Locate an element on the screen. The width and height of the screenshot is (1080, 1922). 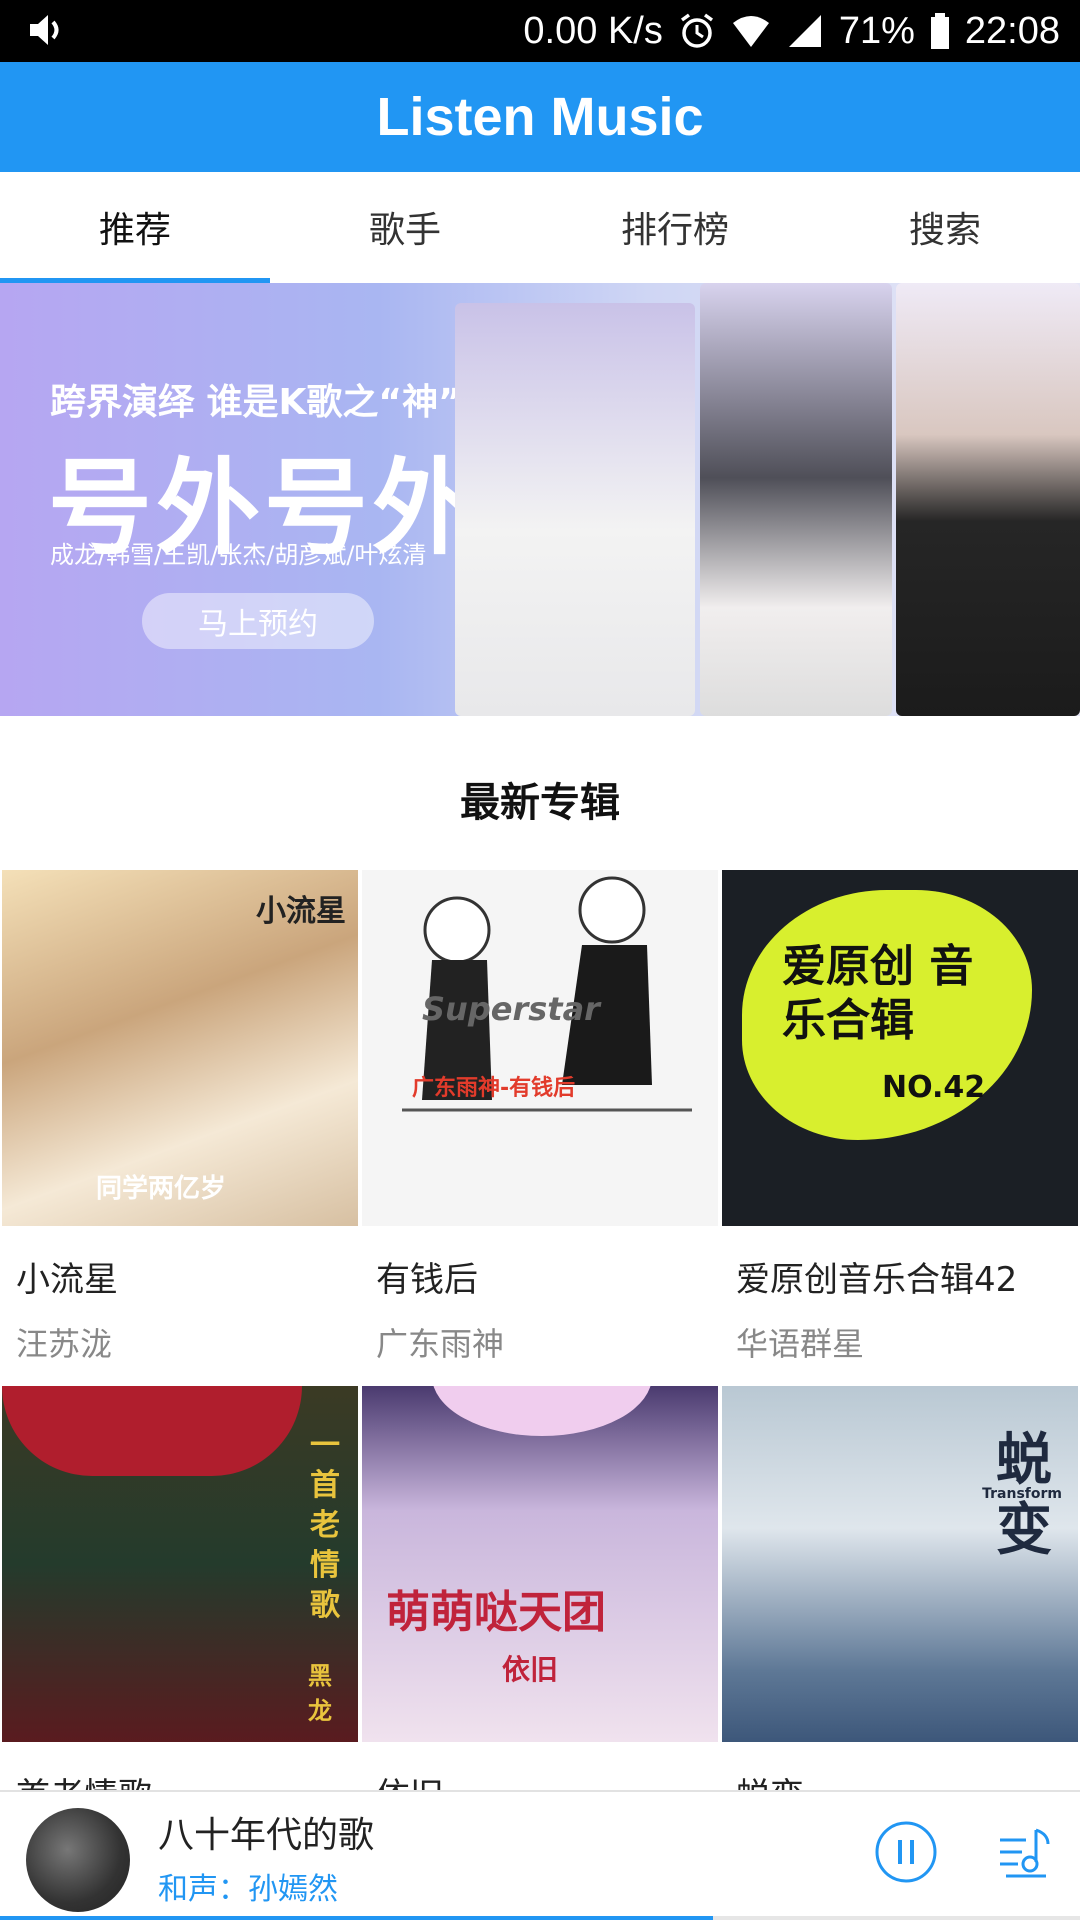
mini-player: 八十年代的歌 和声：孙嫣然 is located at coordinates (540, 1856).